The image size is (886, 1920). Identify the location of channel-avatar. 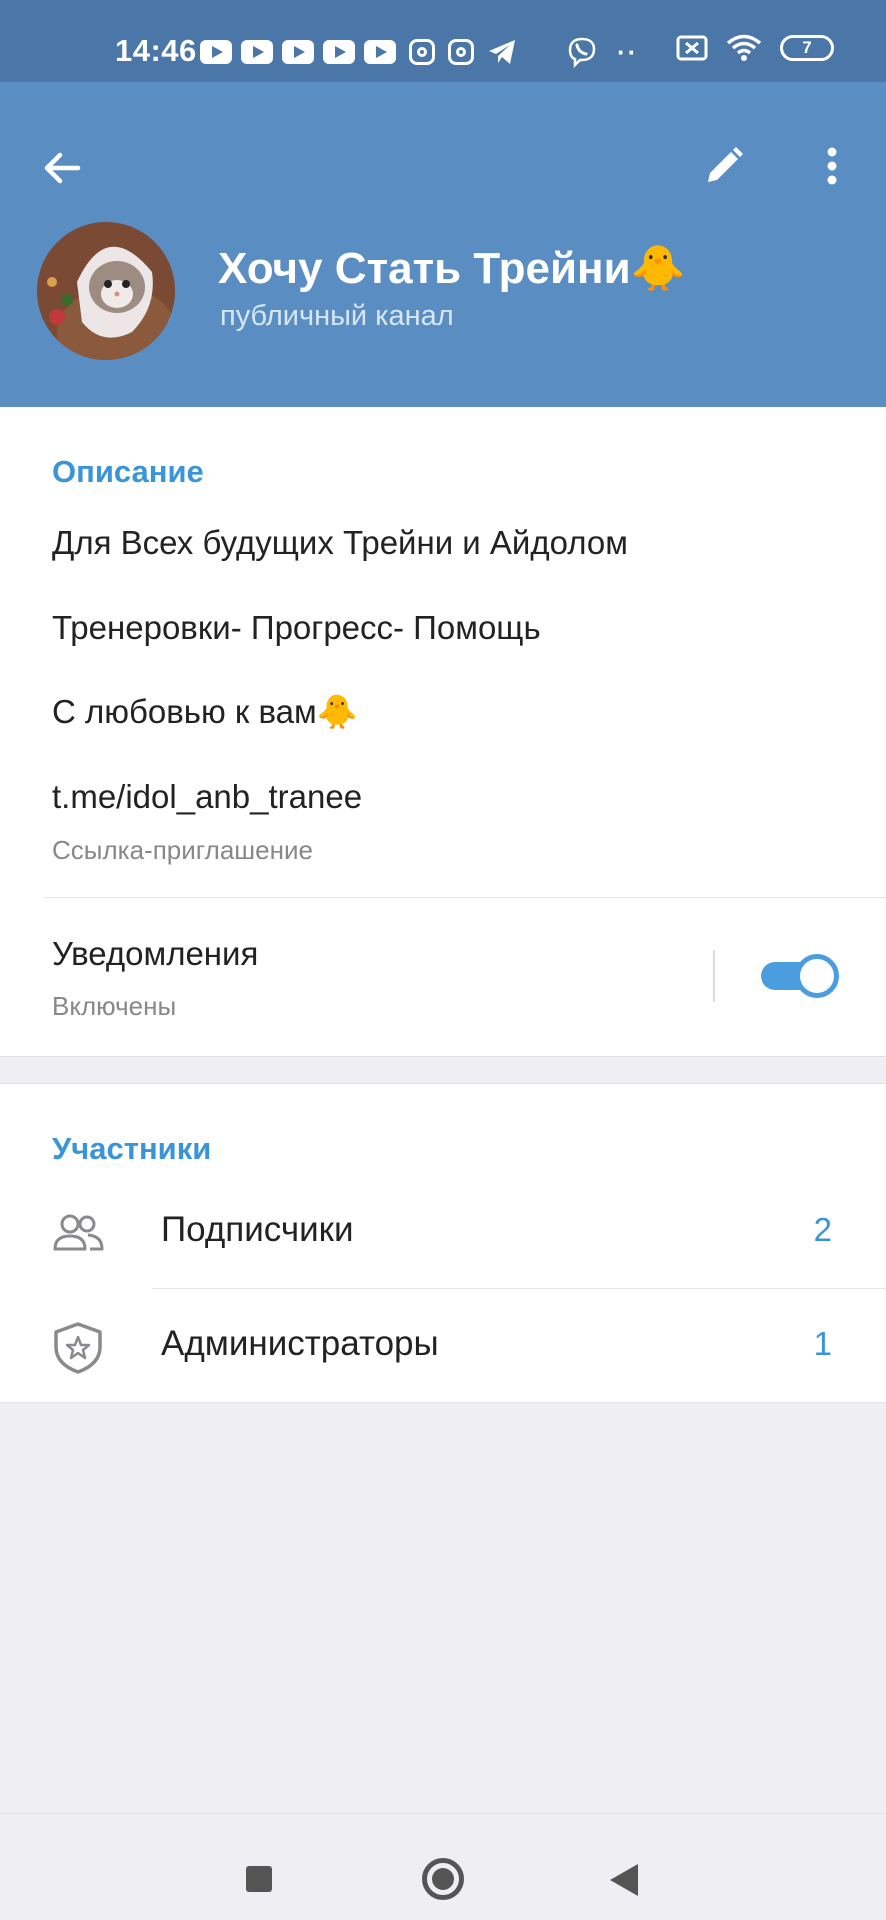
(106, 291).